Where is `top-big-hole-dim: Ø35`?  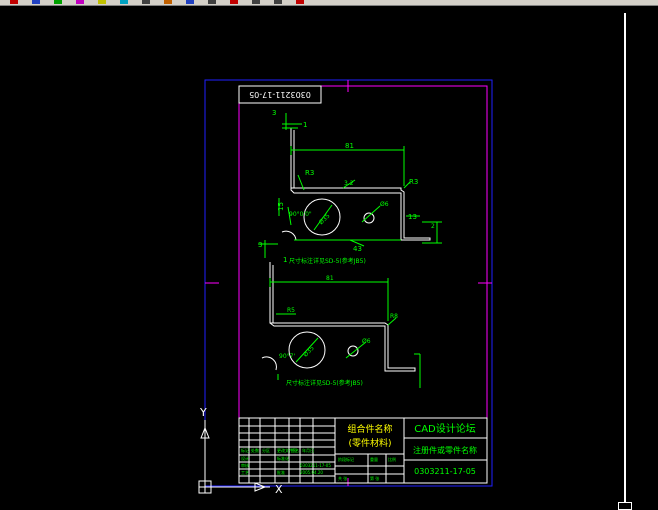
top-big-hole-dim: Ø35 is located at coordinates (325, 219).